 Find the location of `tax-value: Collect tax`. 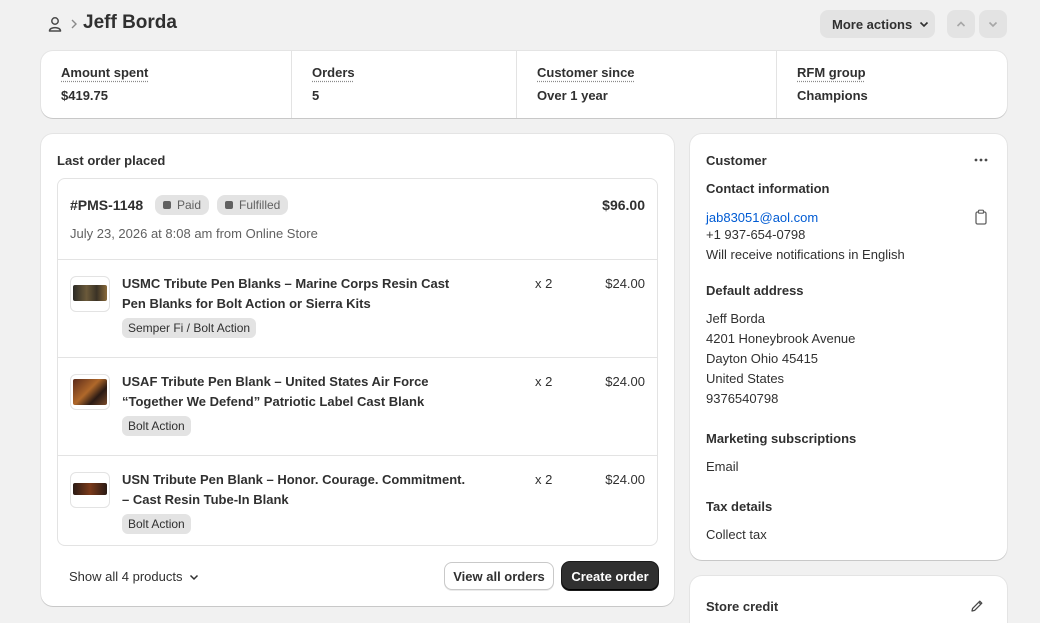

tax-value: Collect tax is located at coordinates (736, 534).